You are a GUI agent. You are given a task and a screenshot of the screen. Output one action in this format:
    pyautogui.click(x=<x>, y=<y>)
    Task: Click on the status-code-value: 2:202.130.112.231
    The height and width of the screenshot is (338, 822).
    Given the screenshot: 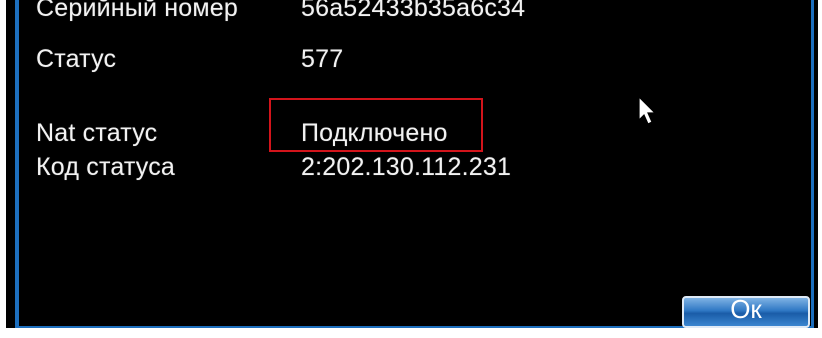 What is the action you would take?
    pyautogui.click(x=406, y=167)
    